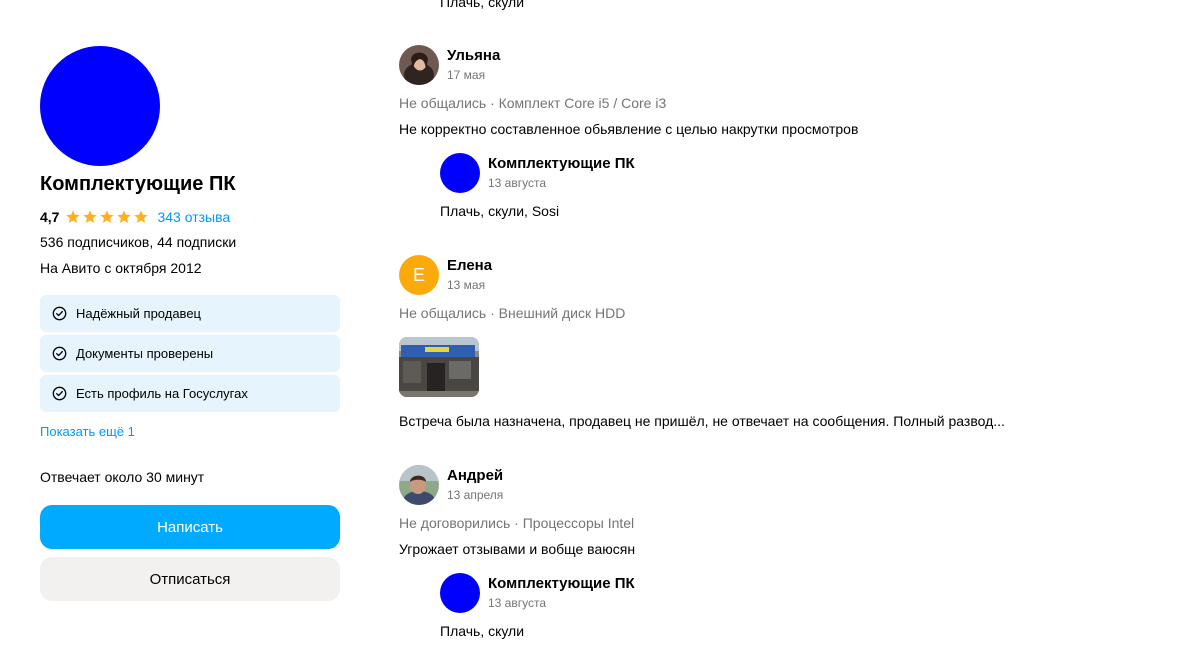 The width and height of the screenshot is (1204, 661). What do you see at coordinates (100, 106) in the screenshot?
I see `seller-avatar` at bounding box center [100, 106].